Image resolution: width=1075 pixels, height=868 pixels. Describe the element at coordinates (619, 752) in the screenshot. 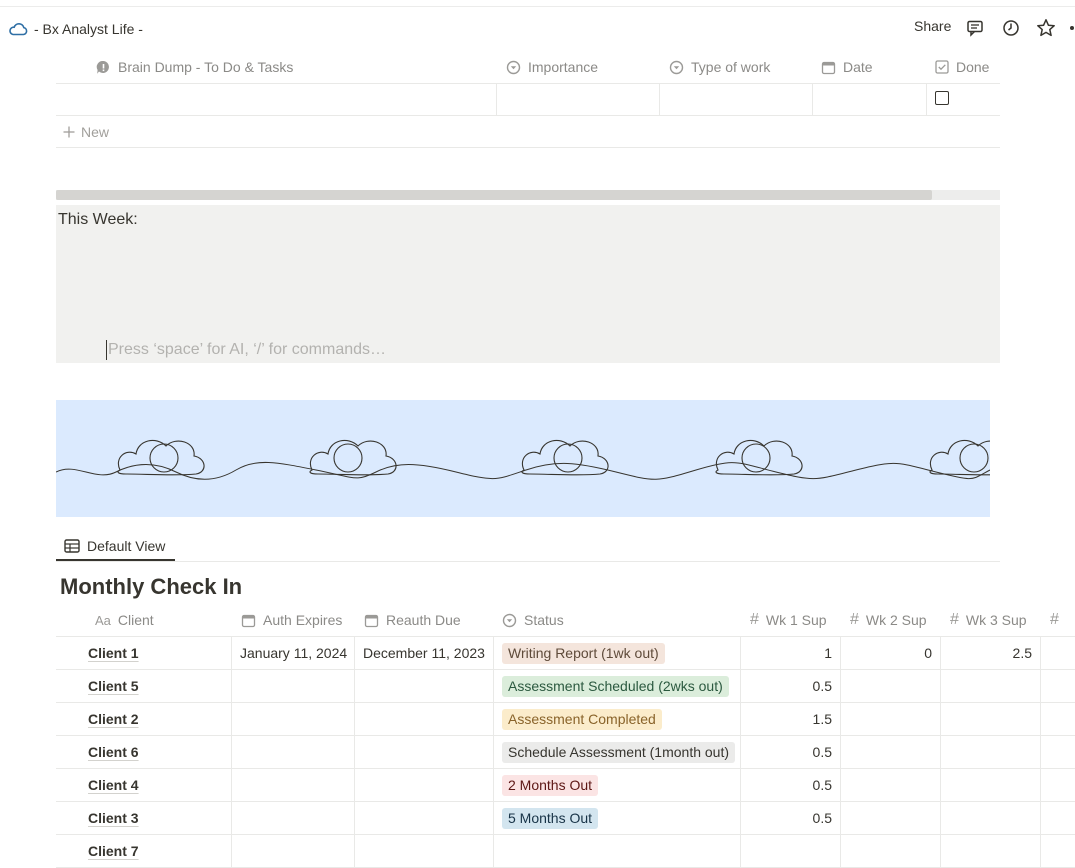

I see `status-badge: Schedule Assessment (1month out)` at that location.